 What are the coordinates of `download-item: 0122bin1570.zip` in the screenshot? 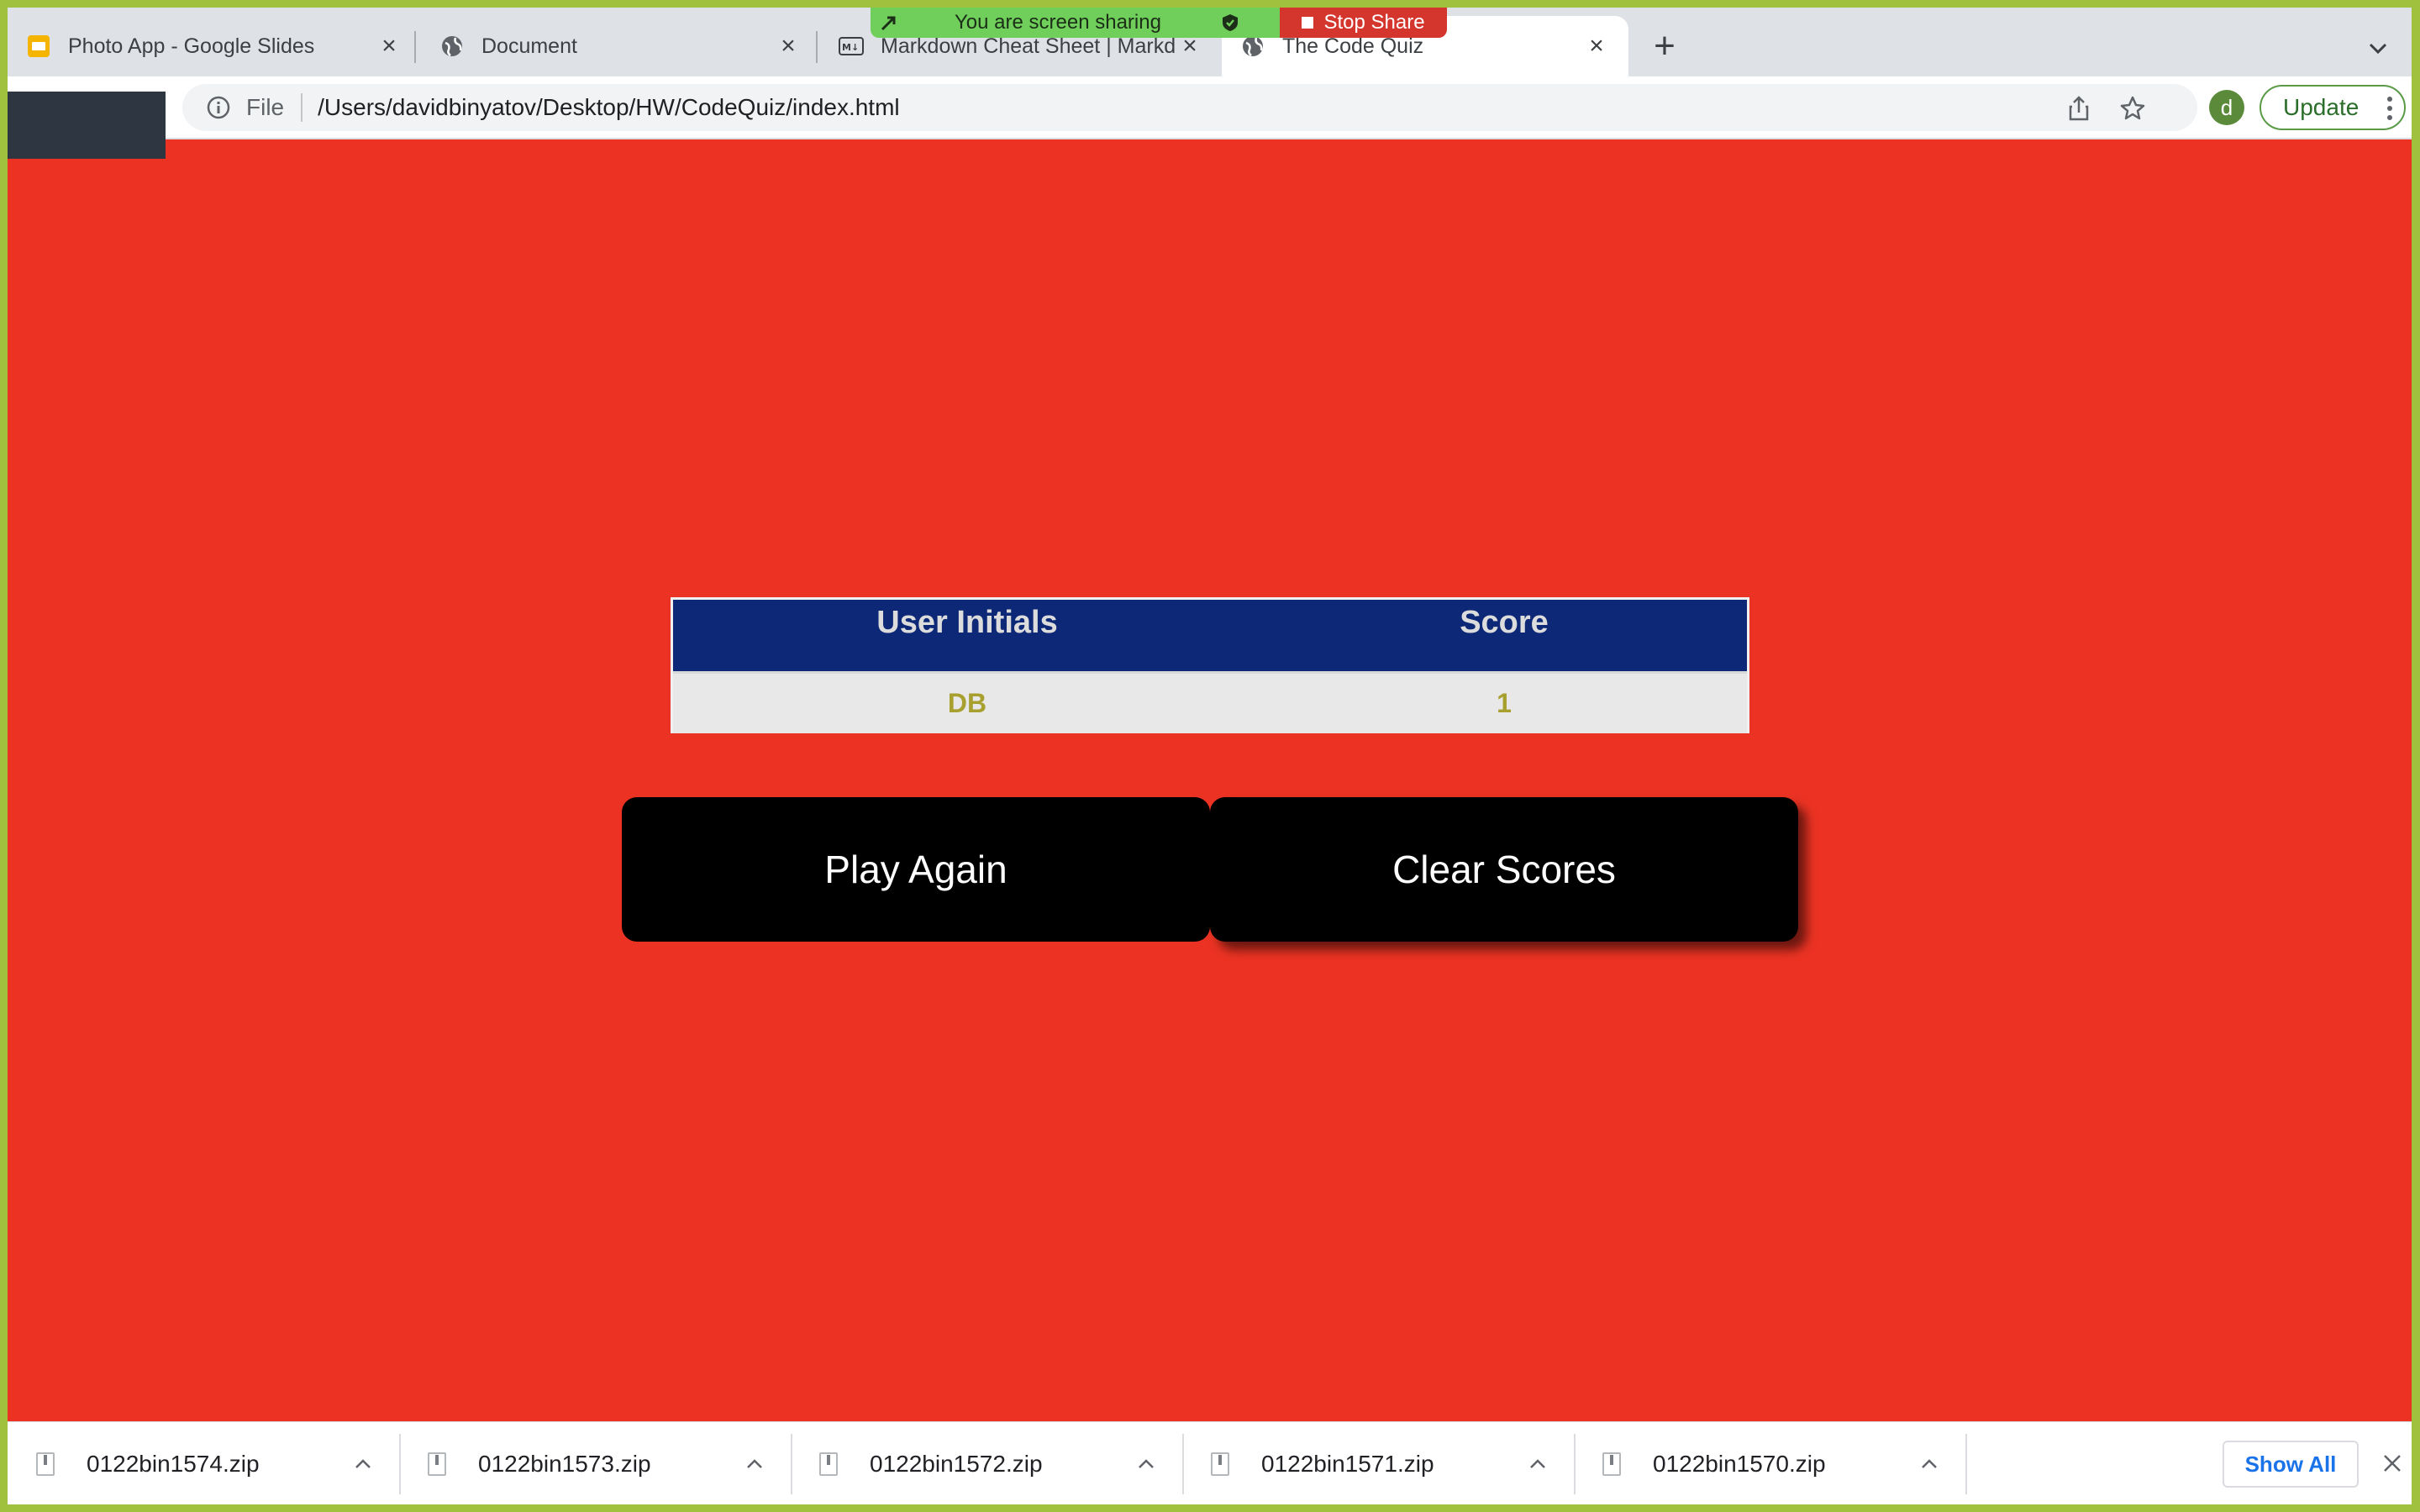 It's located at (1769, 1463).